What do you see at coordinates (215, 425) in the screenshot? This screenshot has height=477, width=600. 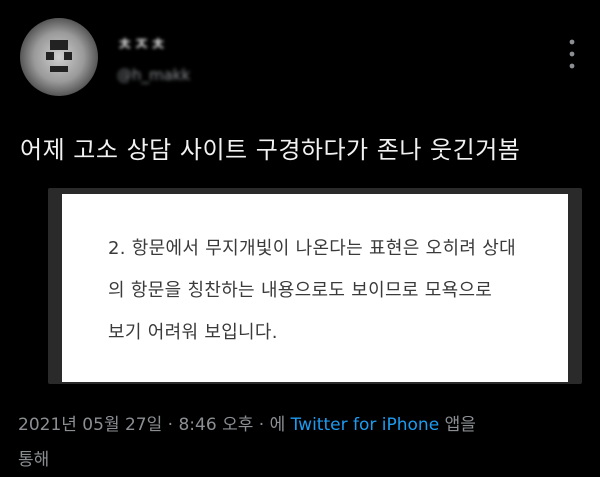 I see `tweet-time: 8:46 오후` at bounding box center [215, 425].